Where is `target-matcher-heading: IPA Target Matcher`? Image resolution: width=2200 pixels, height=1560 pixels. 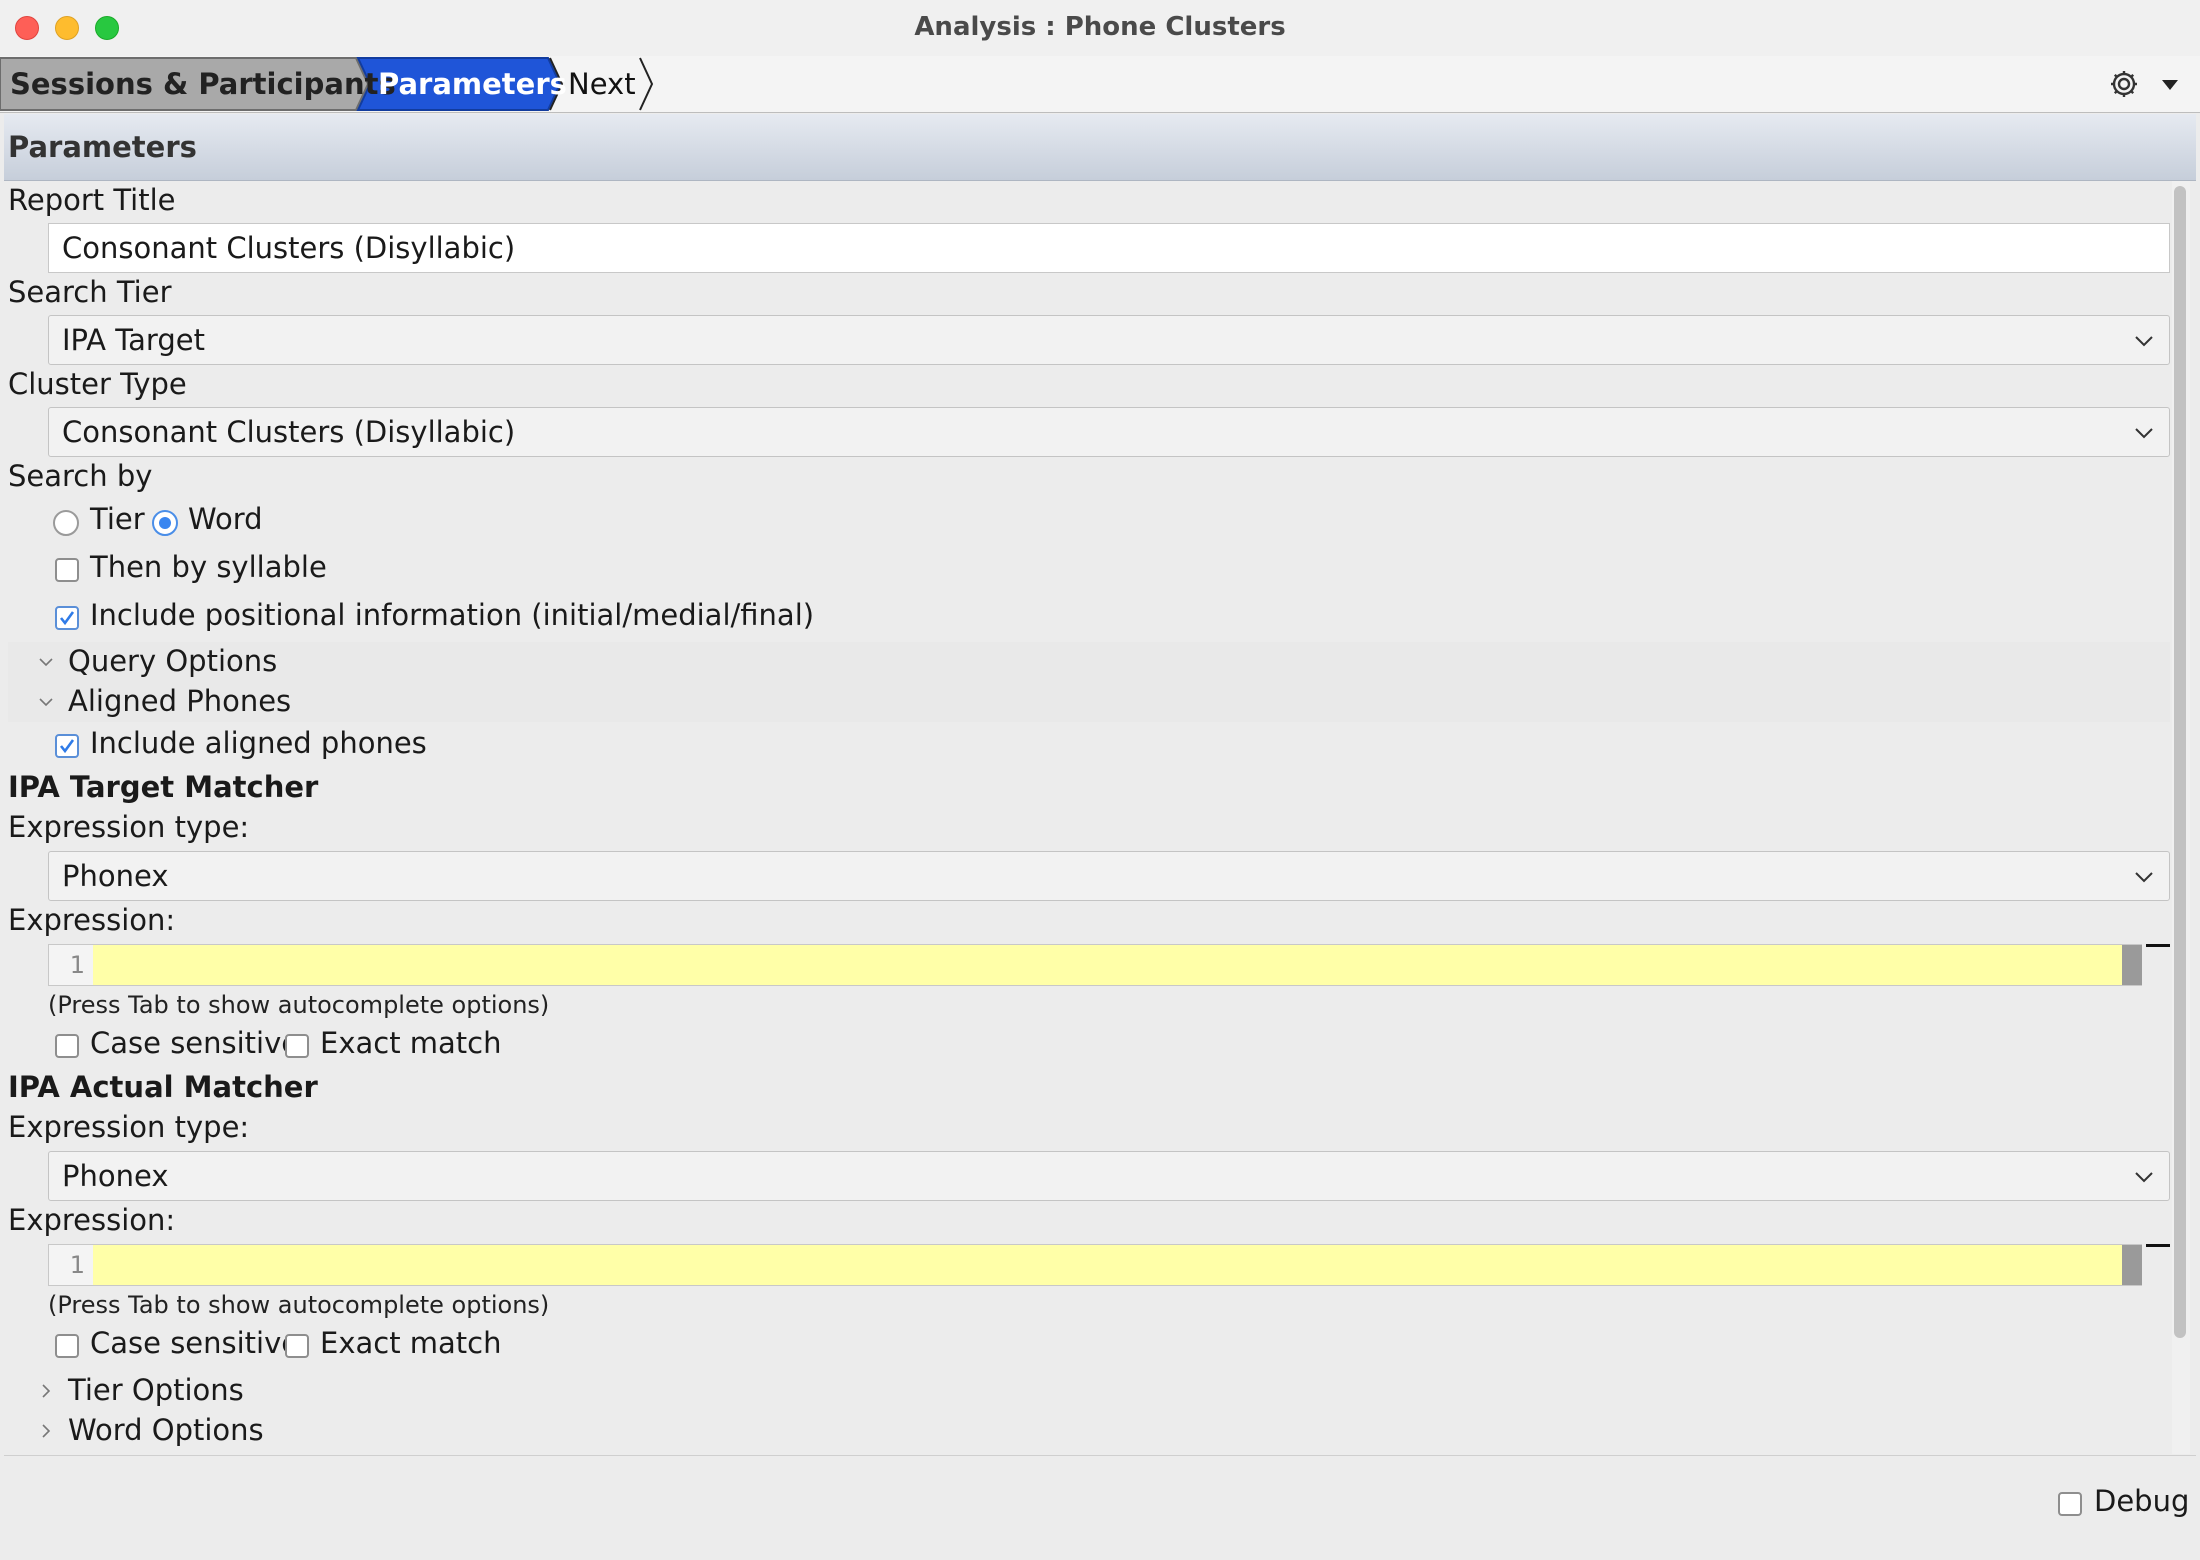 target-matcher-heading: IPA Target Matcher is located at coordinates (163, 787).